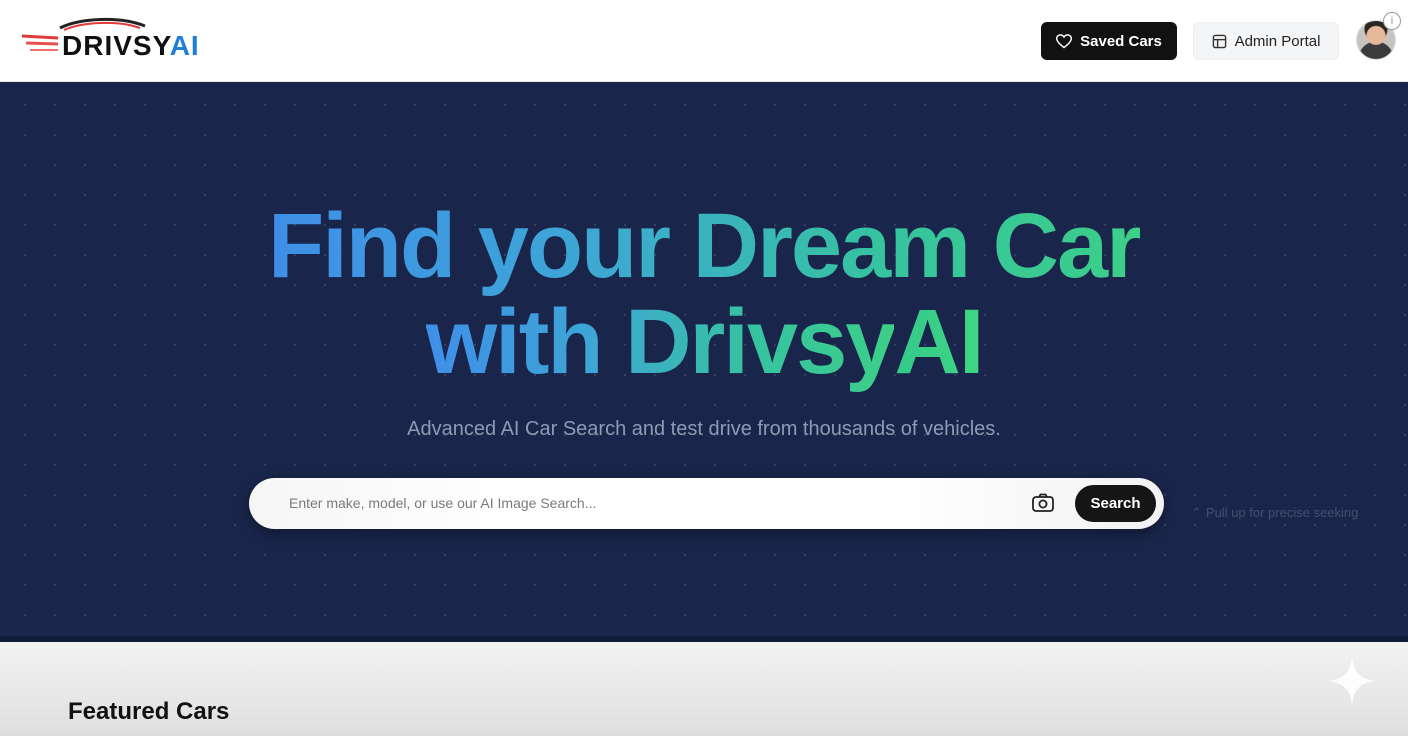 Image resolution: width=1408 pixels, height=736 pixels. Describe the element at coordinates (704, 41) in the screenshot. I see `site-header: DRIVSYAI Saved Cars Admin Portal i` at that location.